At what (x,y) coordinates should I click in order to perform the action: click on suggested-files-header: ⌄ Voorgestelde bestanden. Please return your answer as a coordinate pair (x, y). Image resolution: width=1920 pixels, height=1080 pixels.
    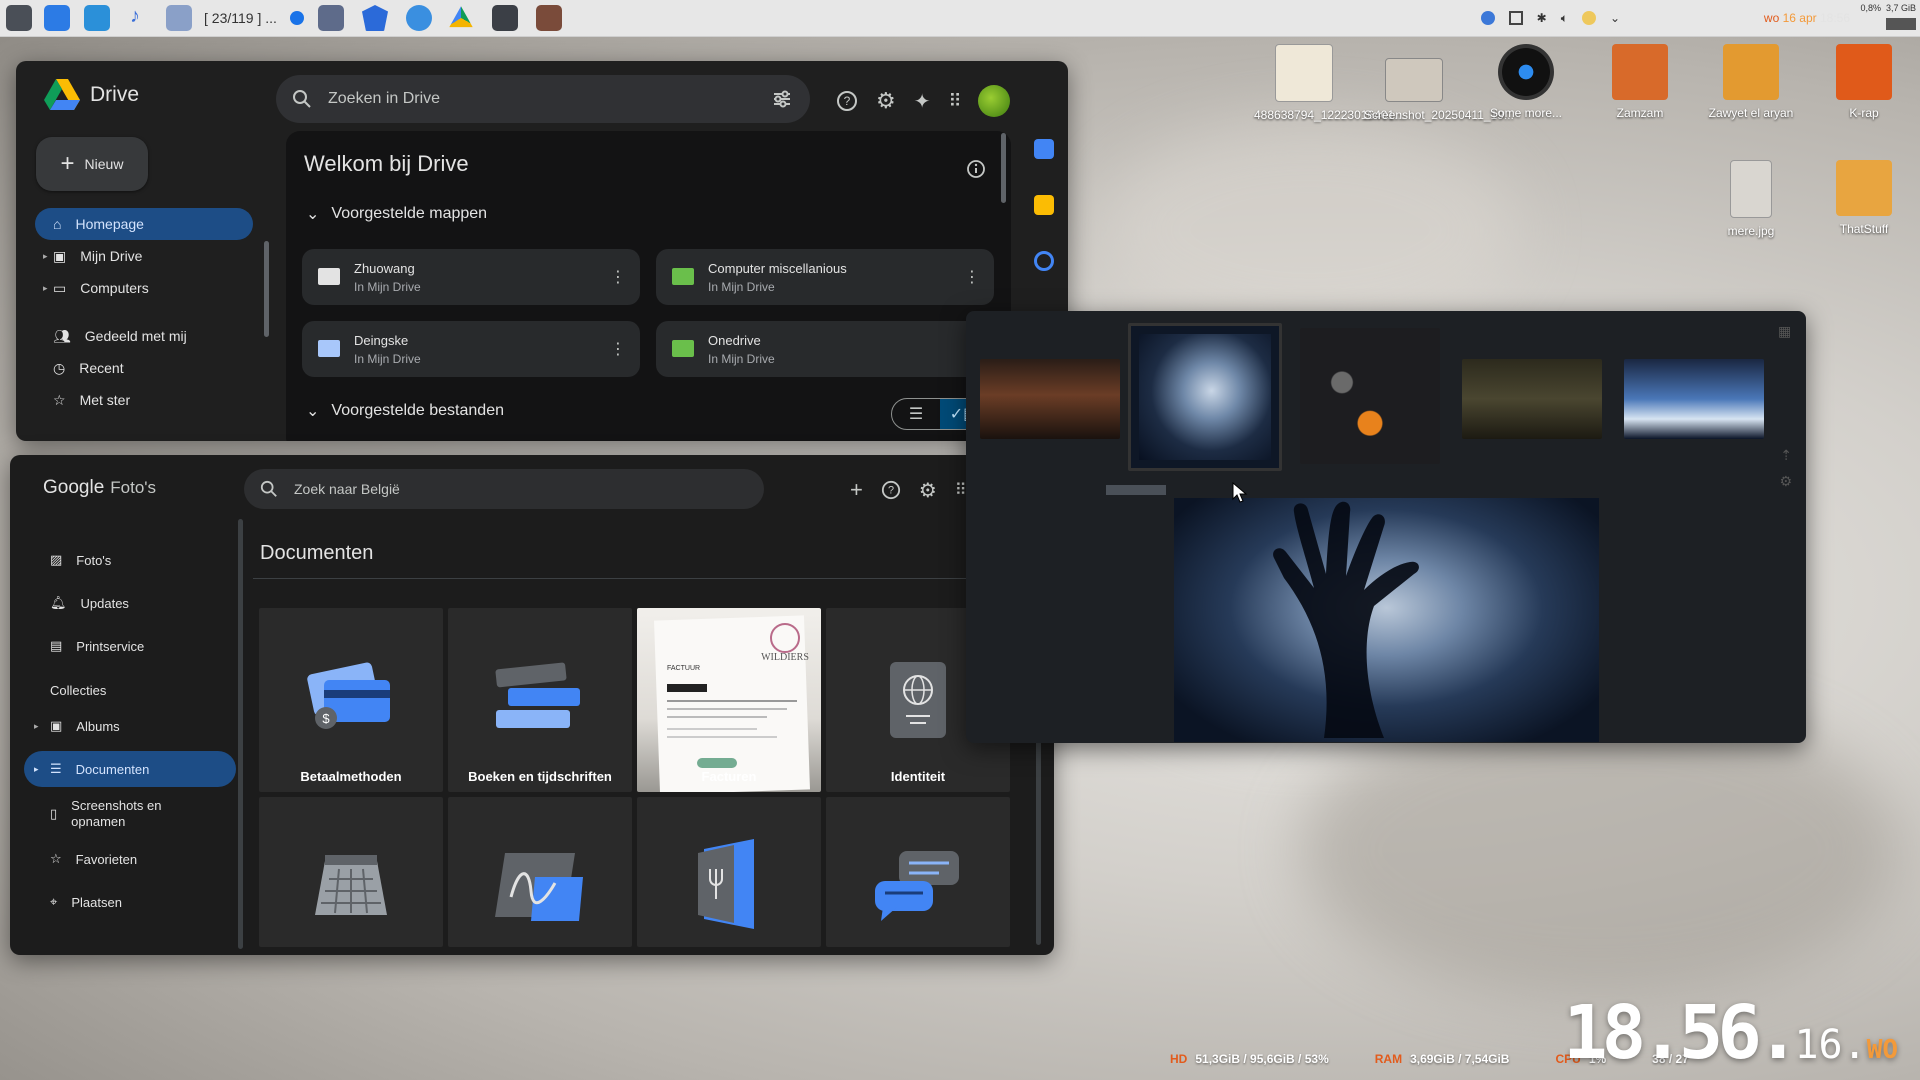
    Looking at the image, I should click on (405, 411).